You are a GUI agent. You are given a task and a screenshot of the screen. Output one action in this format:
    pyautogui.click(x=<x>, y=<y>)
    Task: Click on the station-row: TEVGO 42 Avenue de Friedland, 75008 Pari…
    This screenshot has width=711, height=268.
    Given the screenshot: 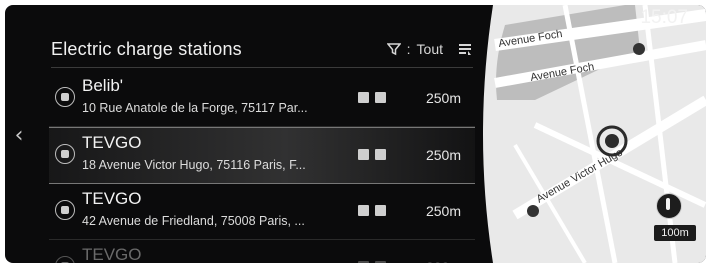 What is the action you would take?
    pyautogui.click(x=264, y=212)
    